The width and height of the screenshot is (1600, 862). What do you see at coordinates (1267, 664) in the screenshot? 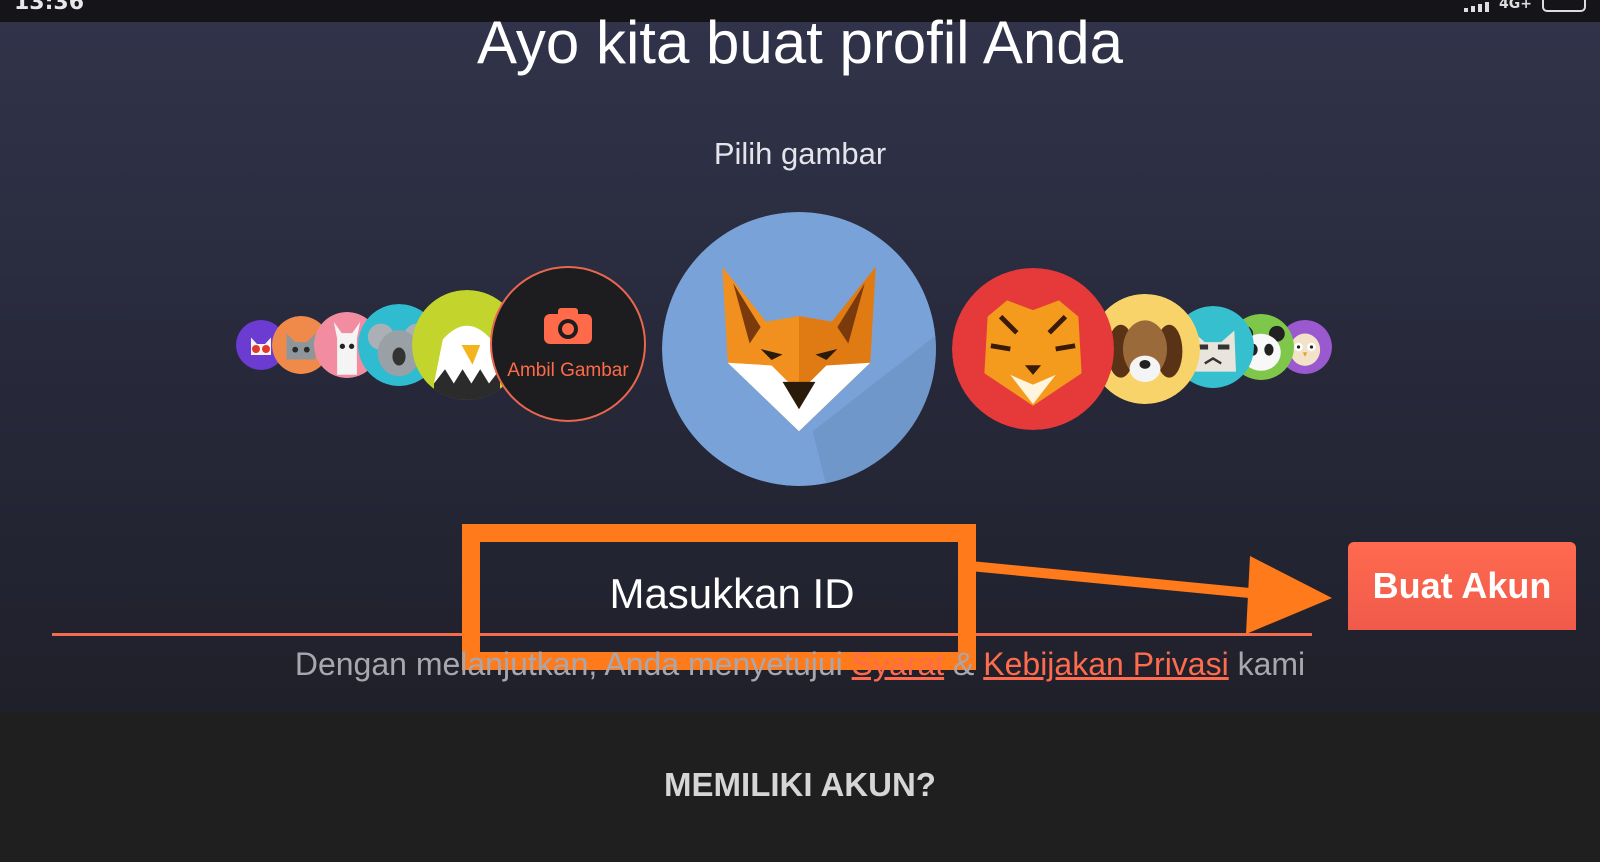
I see `terms-suffix: kami` at bounding box center [1267, 664].